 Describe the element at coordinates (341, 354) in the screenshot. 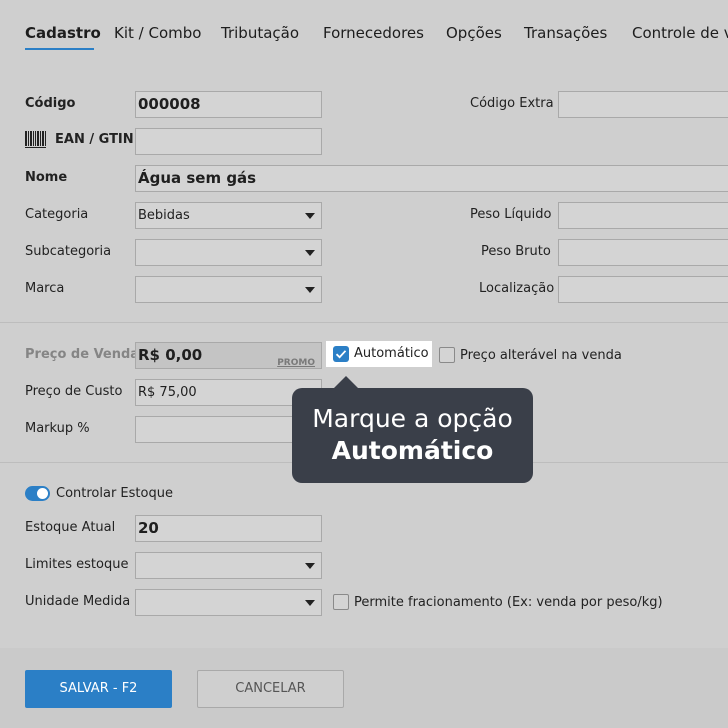

I see `checkbox-checked-icon` at that location.